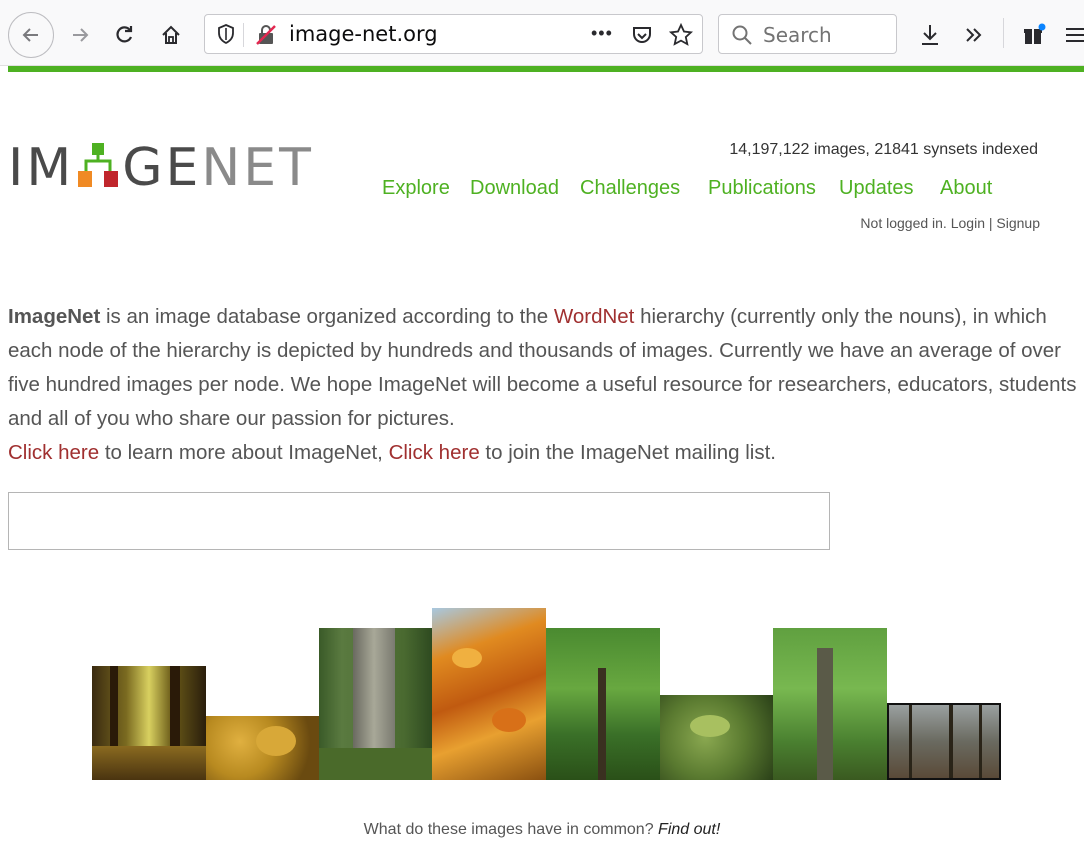 This screenshot has width=1084, height=846. What do you see at coordinates (742, 35) in the screenshot?
I see `search-icon` at bounding box center [742, 35].